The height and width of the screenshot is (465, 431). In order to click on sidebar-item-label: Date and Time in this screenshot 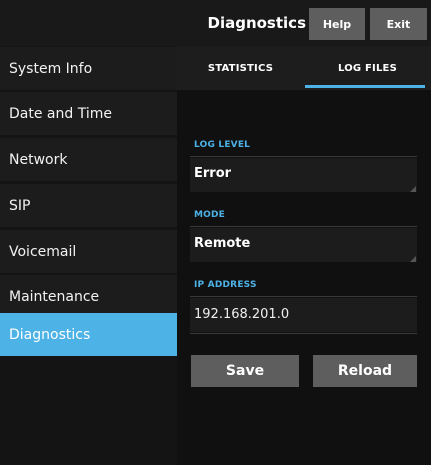, I will do `click(60, 113)`.